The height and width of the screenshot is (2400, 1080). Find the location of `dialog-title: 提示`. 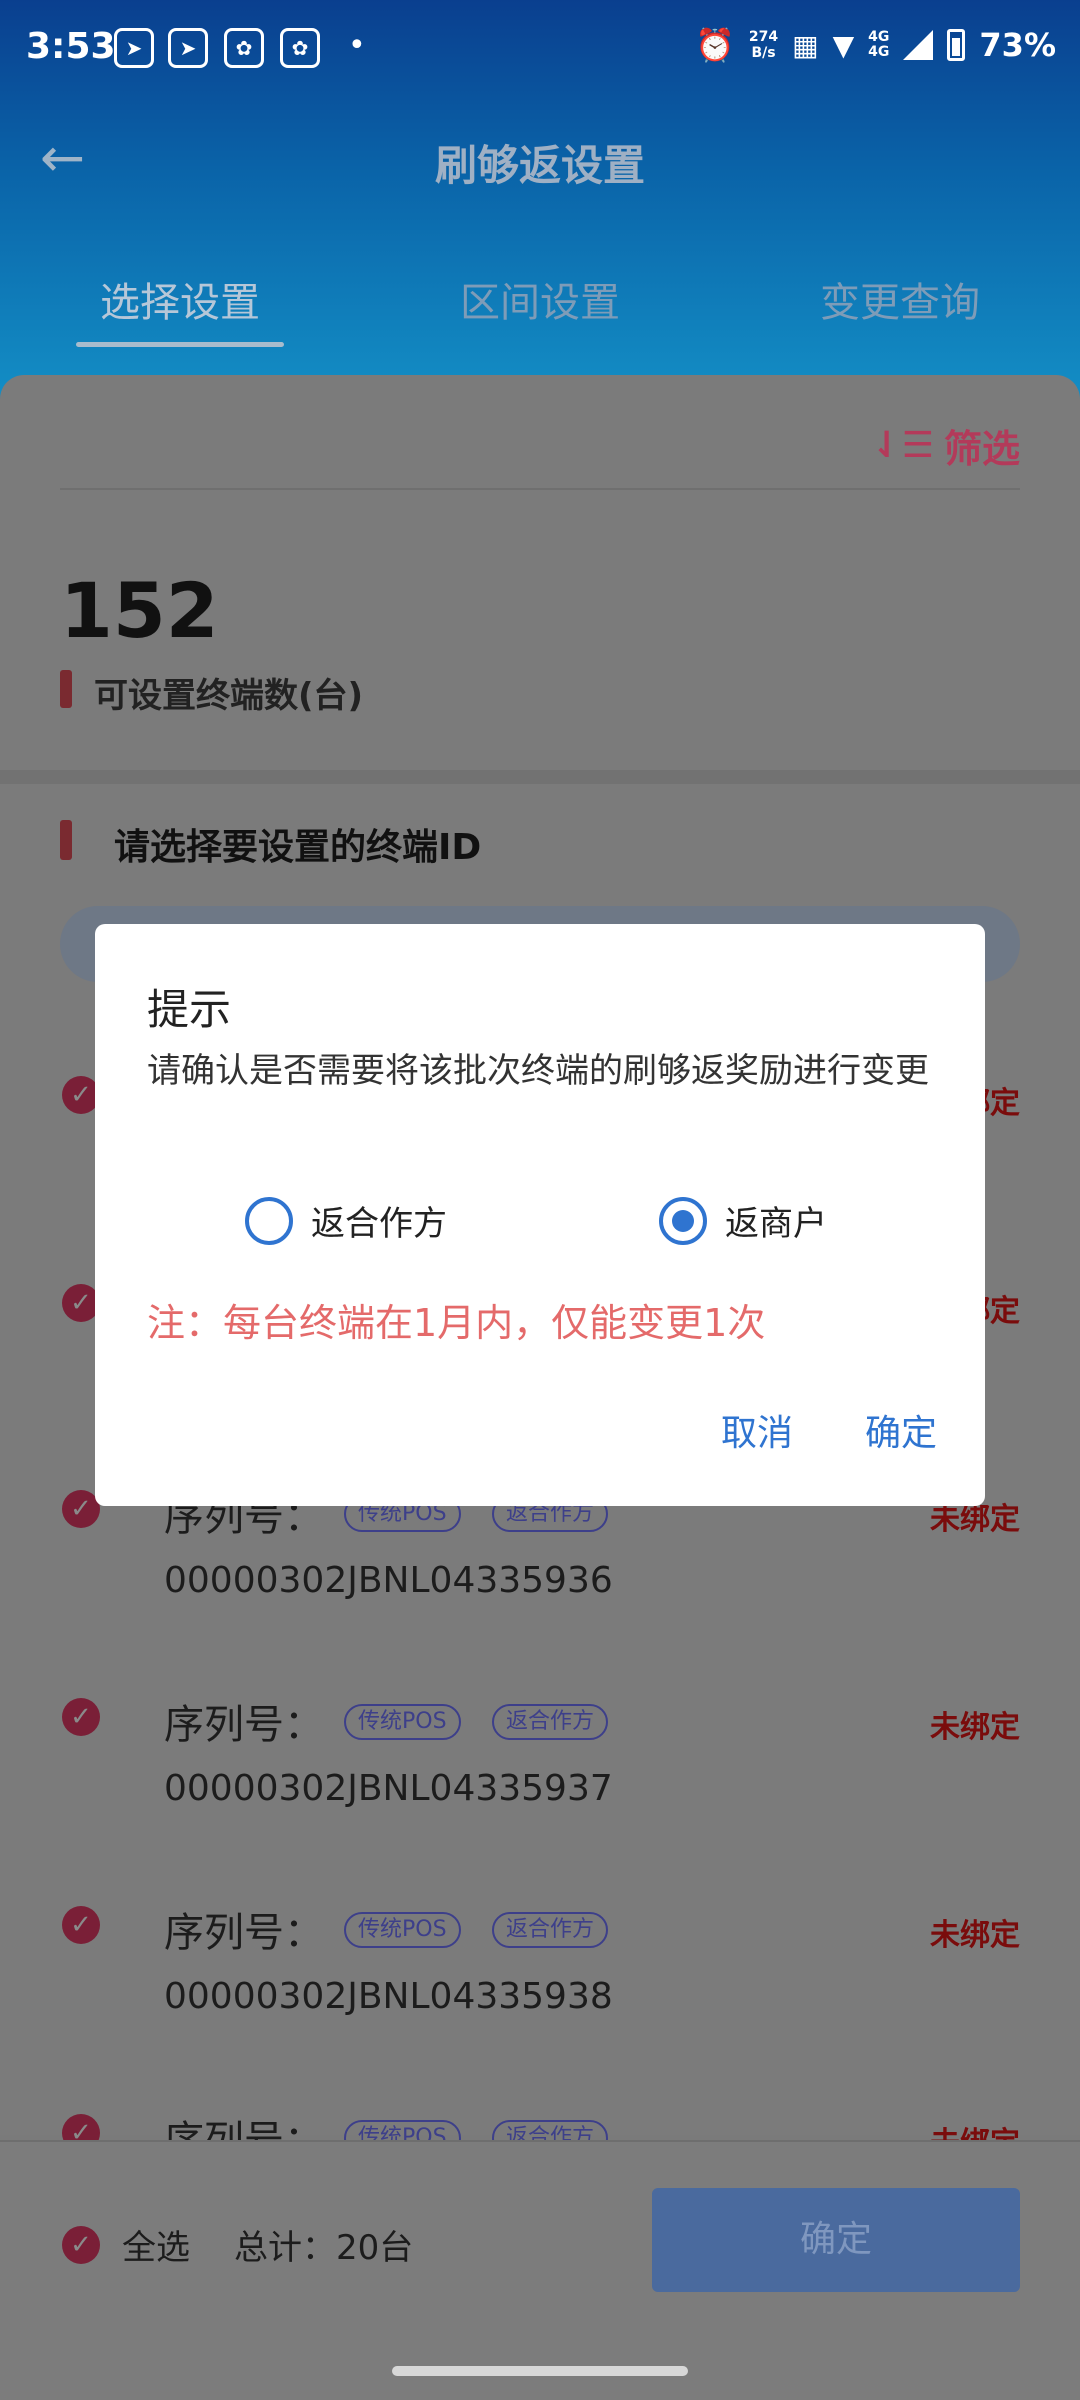

dialog-title: 提示 is located at coordinates (189, 1009).